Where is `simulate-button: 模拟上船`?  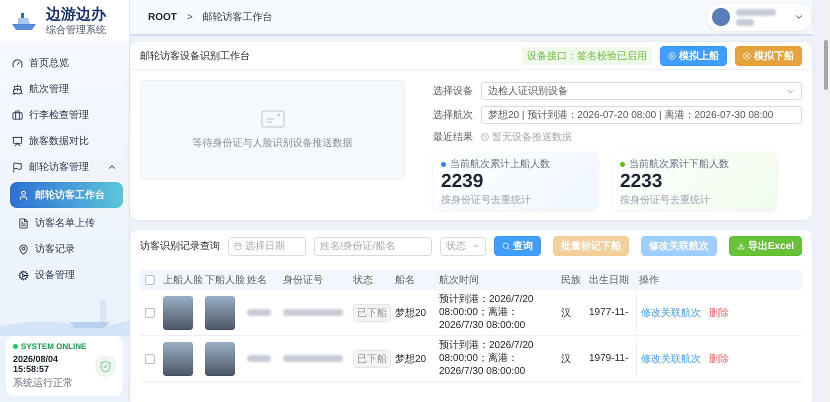 simulate-button: 模拟上船 is located at coordinates (693, 56).